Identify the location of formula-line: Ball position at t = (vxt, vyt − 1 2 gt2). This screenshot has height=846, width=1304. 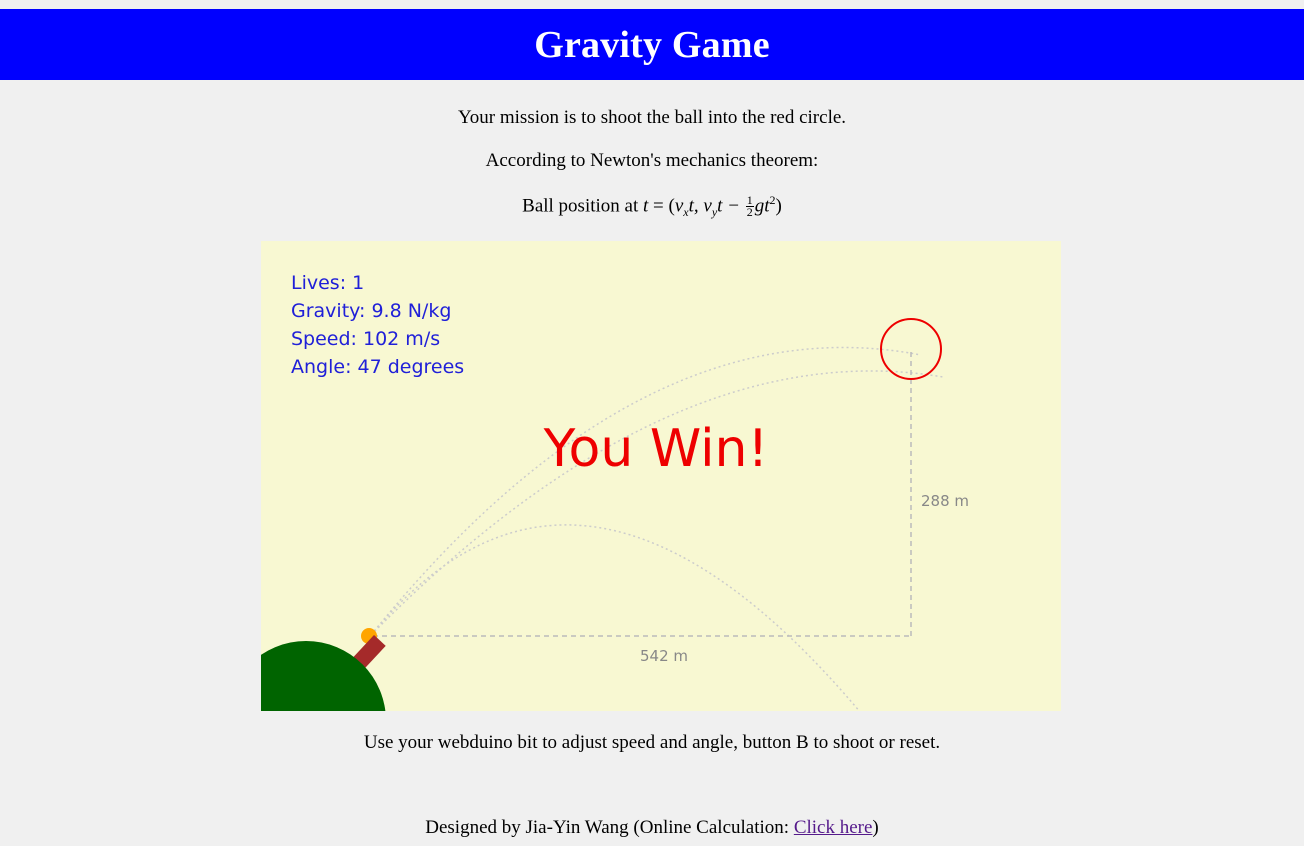
(652, 206).